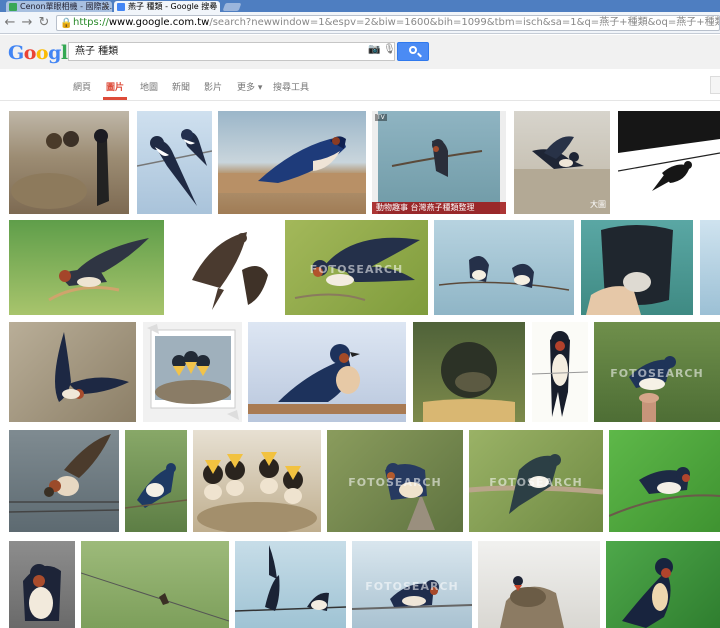 The image size is (720, 628). What do you see at coordinates (64, 53) in the screenshot?
I see `logo-letter: l` at bounding box center [64, 53].